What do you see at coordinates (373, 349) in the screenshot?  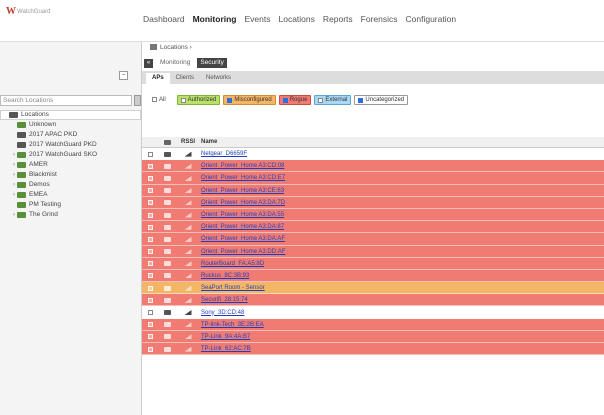 I see `table-row: TP-Link_62:AC:7B` at bounding box center [373, 349].